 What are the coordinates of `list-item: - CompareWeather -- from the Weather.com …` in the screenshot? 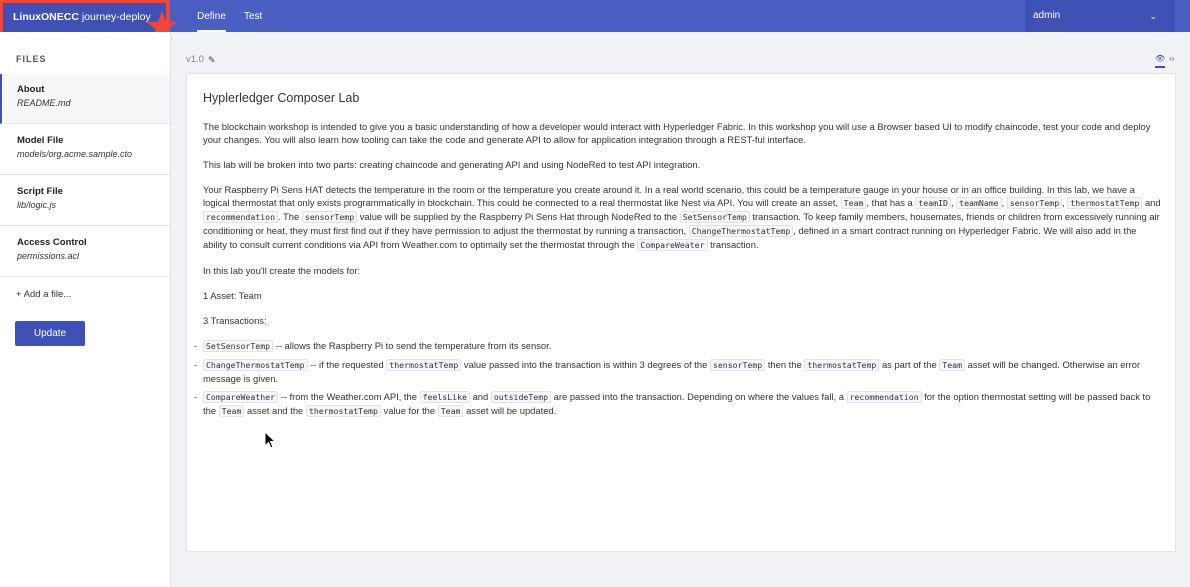 It's located at (672, 404).